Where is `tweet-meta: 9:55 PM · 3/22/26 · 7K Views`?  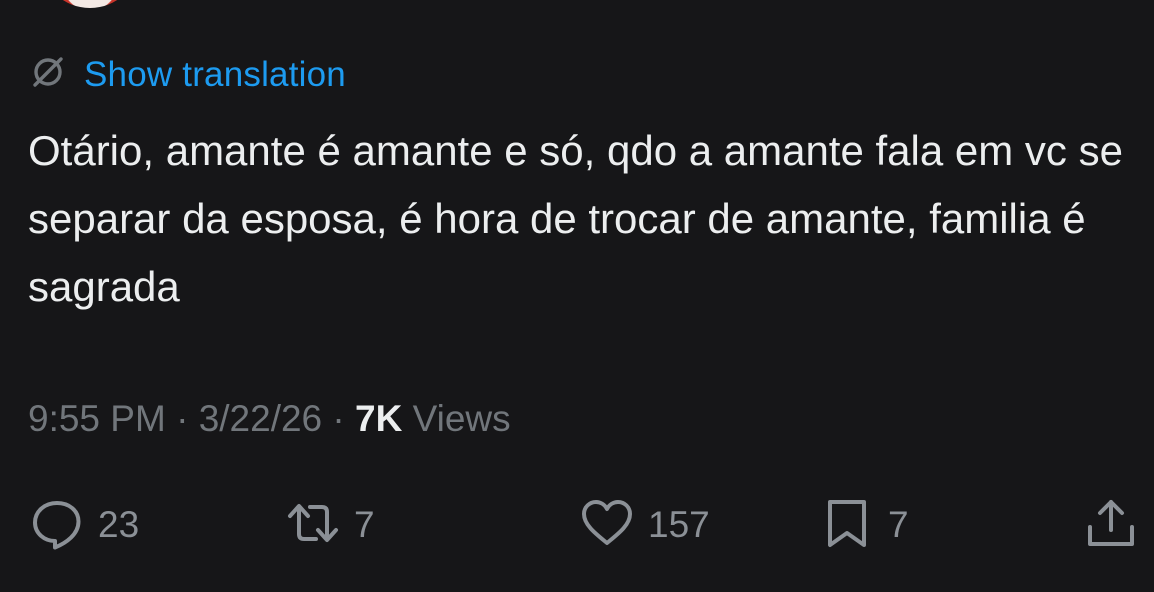 tweet-meta: 9:55 PM · 3/22/26 · 7K Views is located at coordinates (269, 419).